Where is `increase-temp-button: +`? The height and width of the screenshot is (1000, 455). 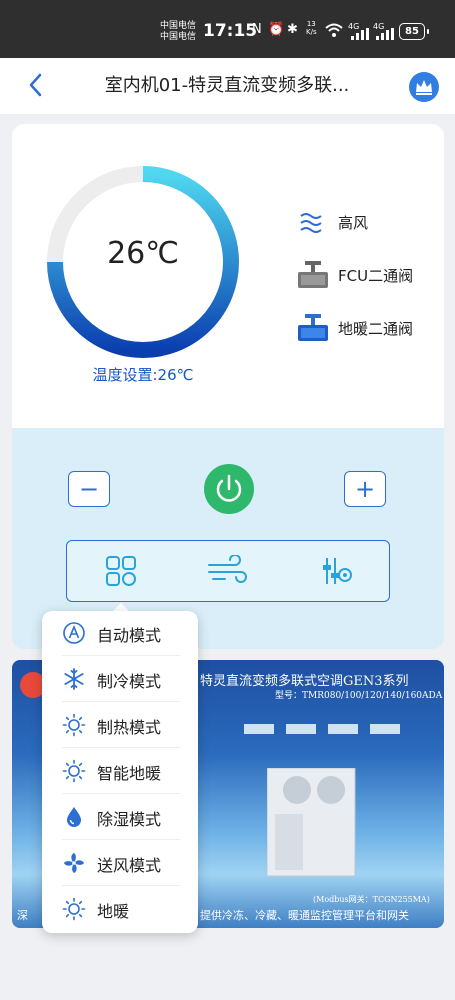 increase-temp-button: + is located at coordinates (365, 489).